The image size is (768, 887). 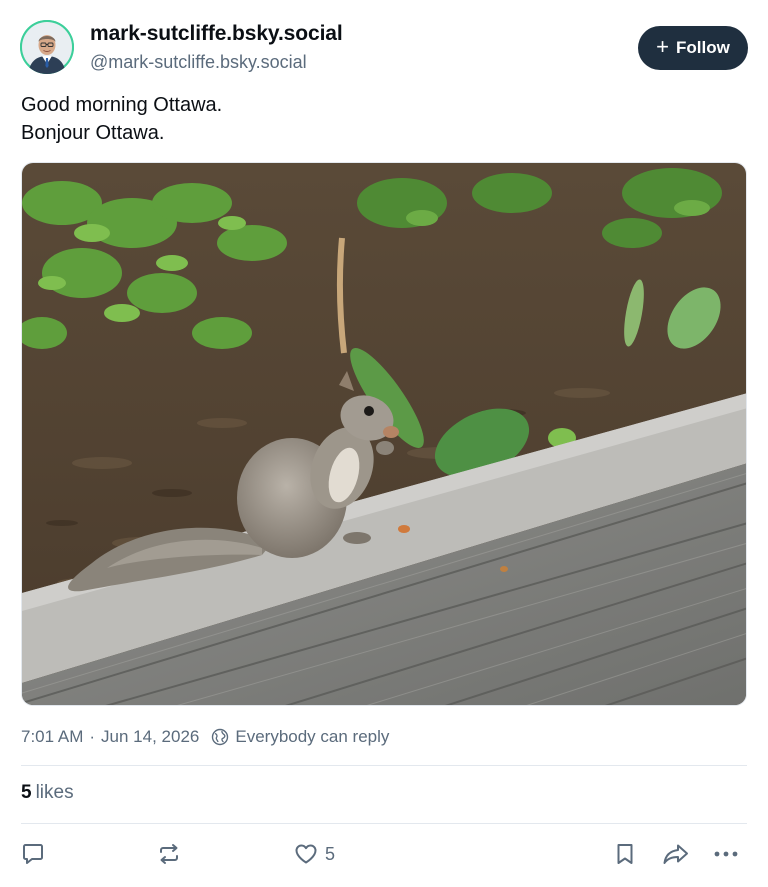 I want to click on like-count: 5, so click(x=330, y=853).